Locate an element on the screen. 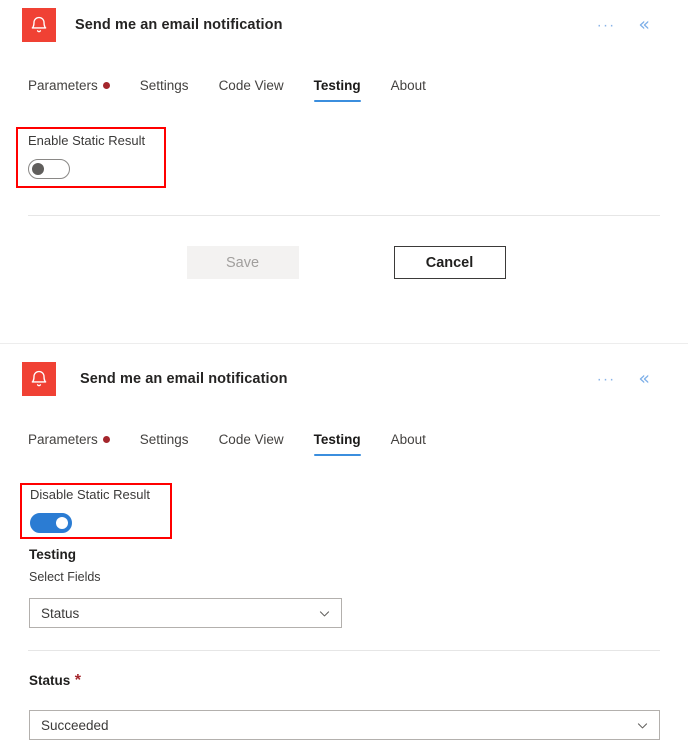 This screenshot has width=688, height=746. select-fields-value: Status is located at coordinates (60, 613).